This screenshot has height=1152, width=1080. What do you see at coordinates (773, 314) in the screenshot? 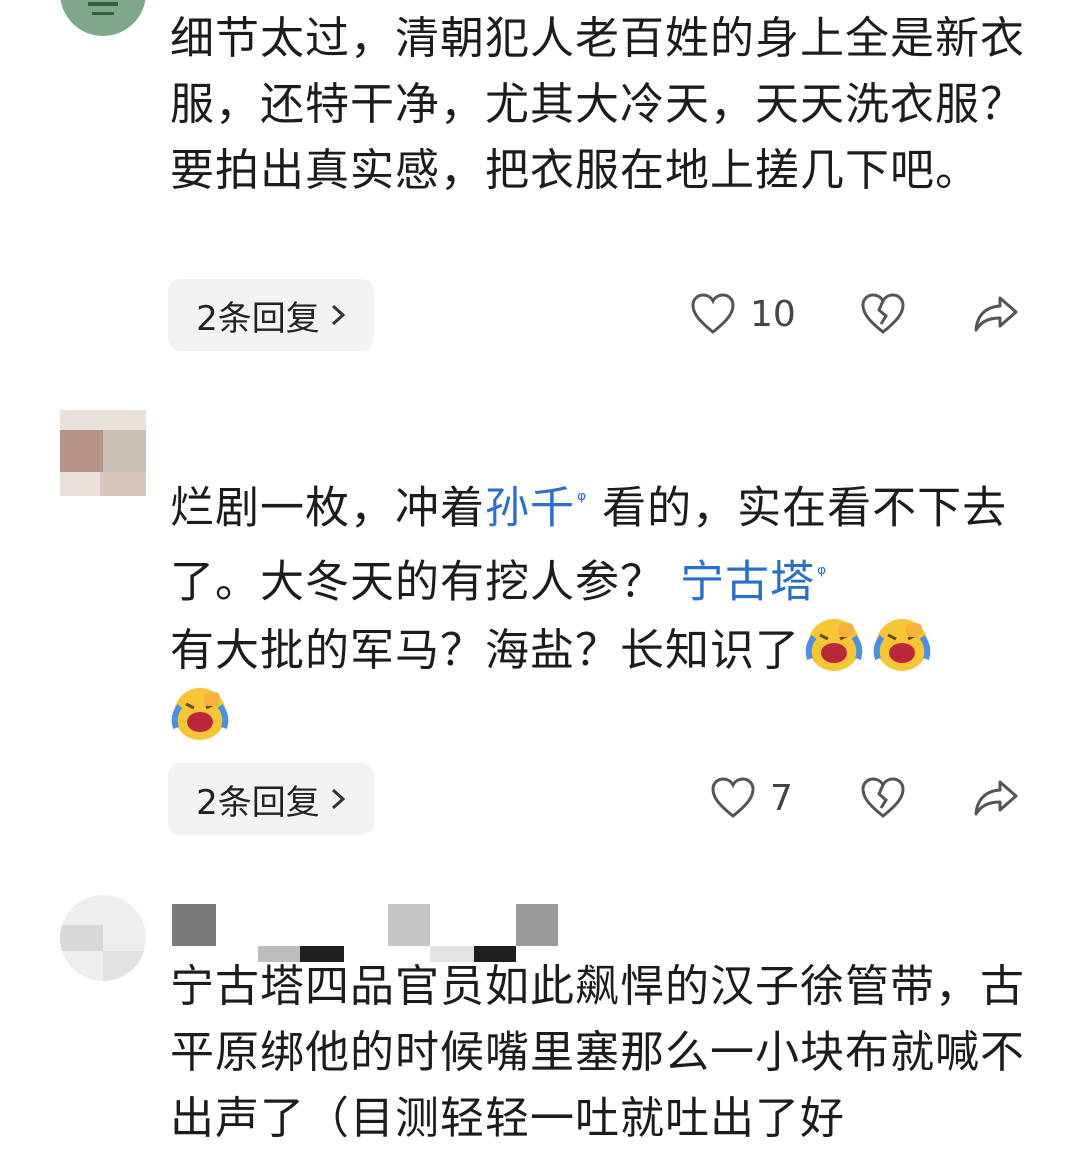
I see `like-count: 10` at bounding box center [773, 314].